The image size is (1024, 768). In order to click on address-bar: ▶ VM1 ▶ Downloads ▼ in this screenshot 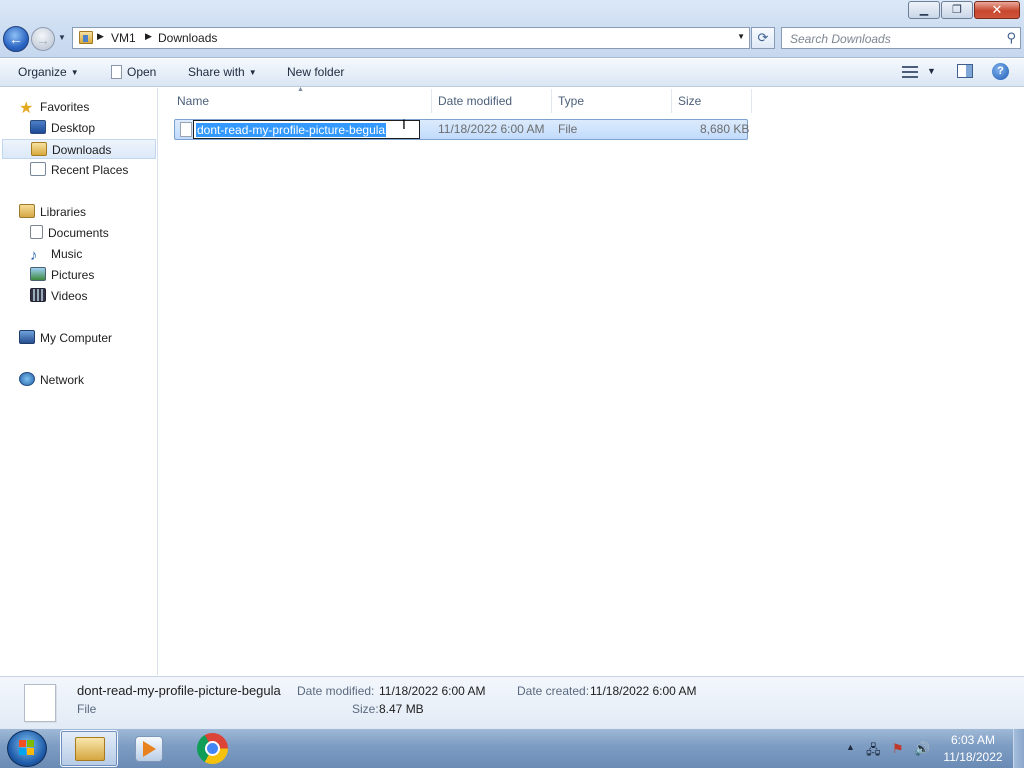, I will do `click(411, 38)`.